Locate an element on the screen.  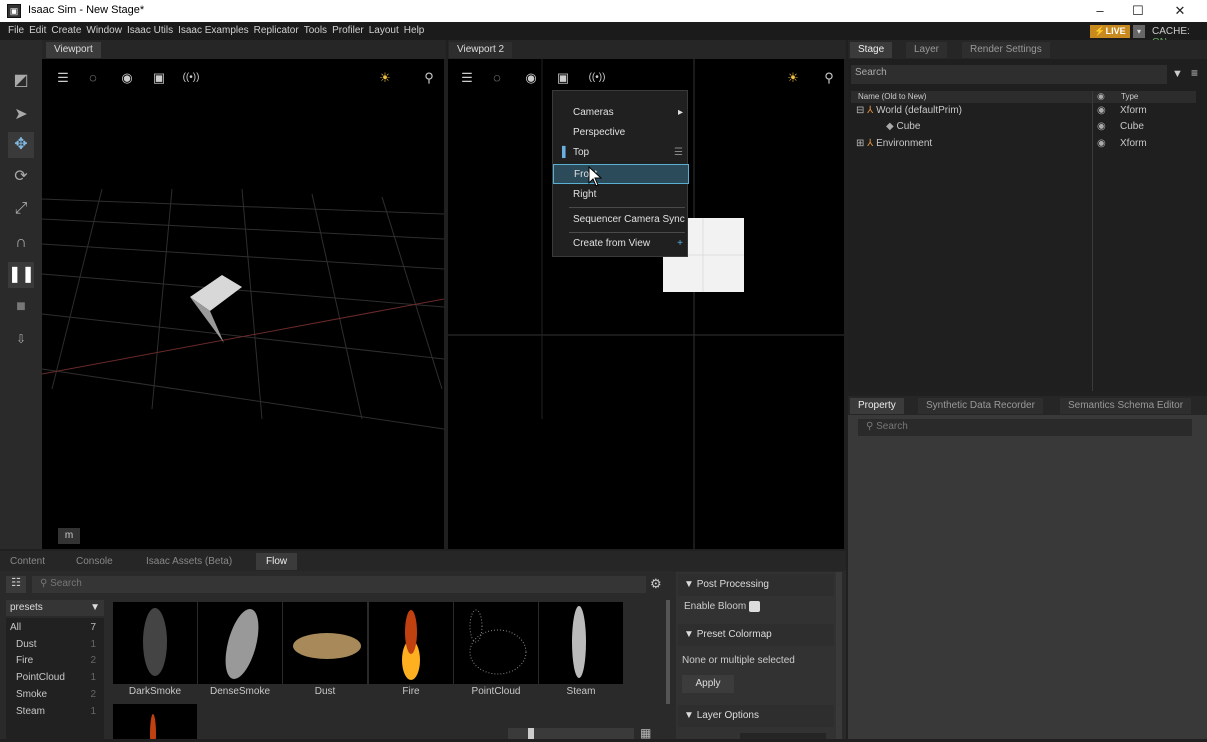
tab-viewport-2: Viewport 2 is located at coordinates (481, 50).